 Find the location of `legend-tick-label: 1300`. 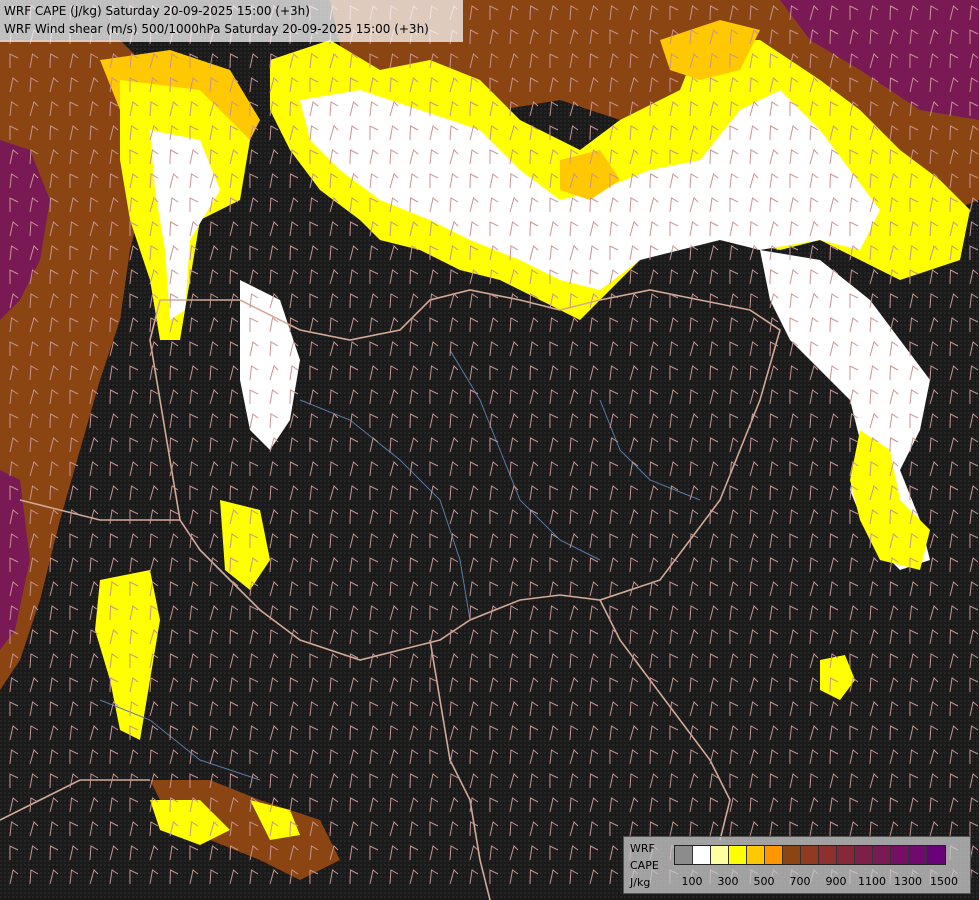

legend-tick-label: 1300 is located at coordinates (908, 881).